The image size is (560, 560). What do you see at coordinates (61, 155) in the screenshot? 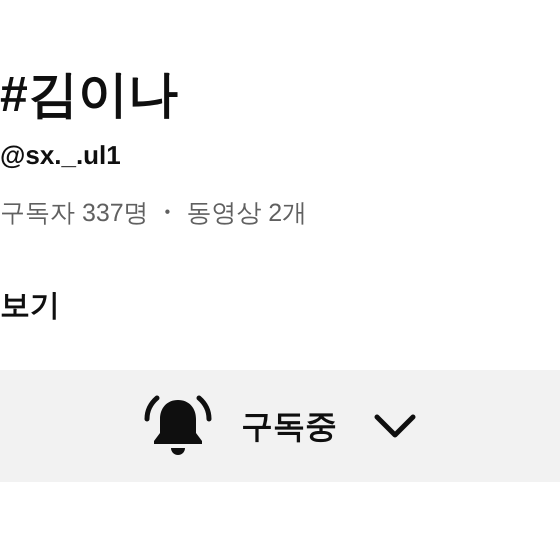
I see `channel-handle: @sx._.ul1` at bounding box center [61, 155].